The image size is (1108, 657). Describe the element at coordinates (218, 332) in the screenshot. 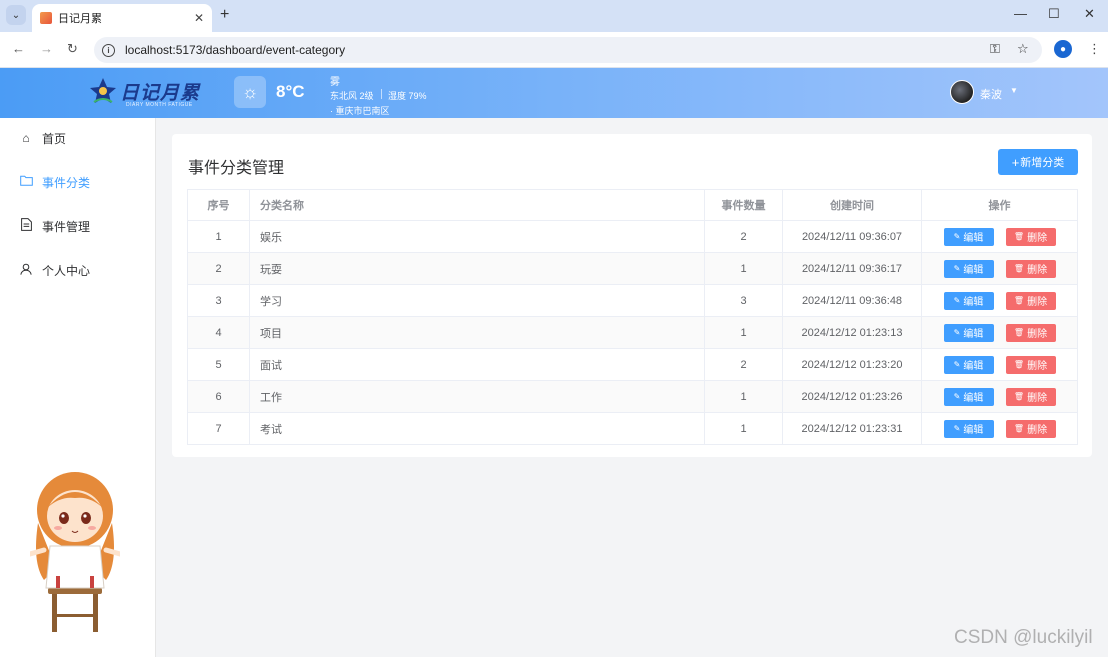

I see `cell-index: 4` at that location.